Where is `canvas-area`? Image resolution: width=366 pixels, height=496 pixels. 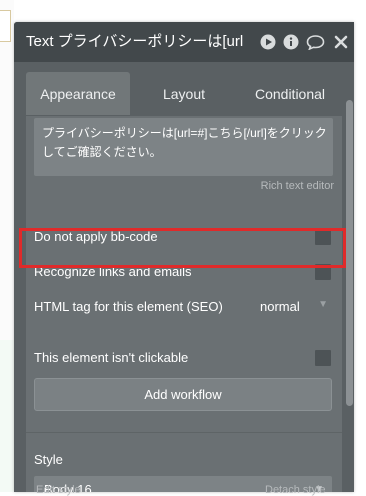 canvas-area is located at coordinates (7, 416).